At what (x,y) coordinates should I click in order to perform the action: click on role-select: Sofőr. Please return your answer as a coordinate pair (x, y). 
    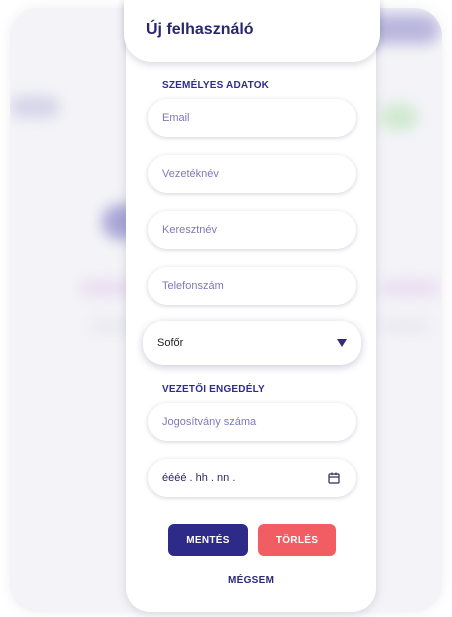
    Looking at the image, I should click on (252, 343).